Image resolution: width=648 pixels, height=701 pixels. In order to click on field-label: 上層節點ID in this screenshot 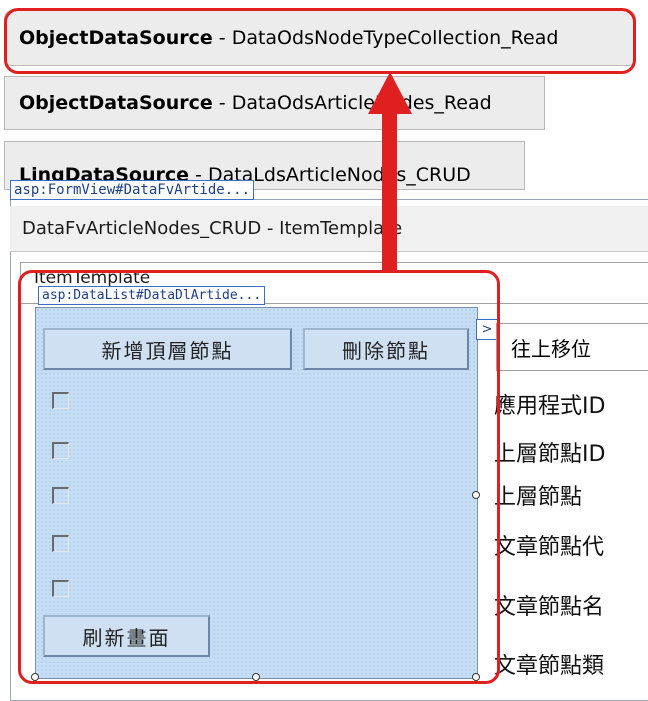, I will do `click(550, 454)`.